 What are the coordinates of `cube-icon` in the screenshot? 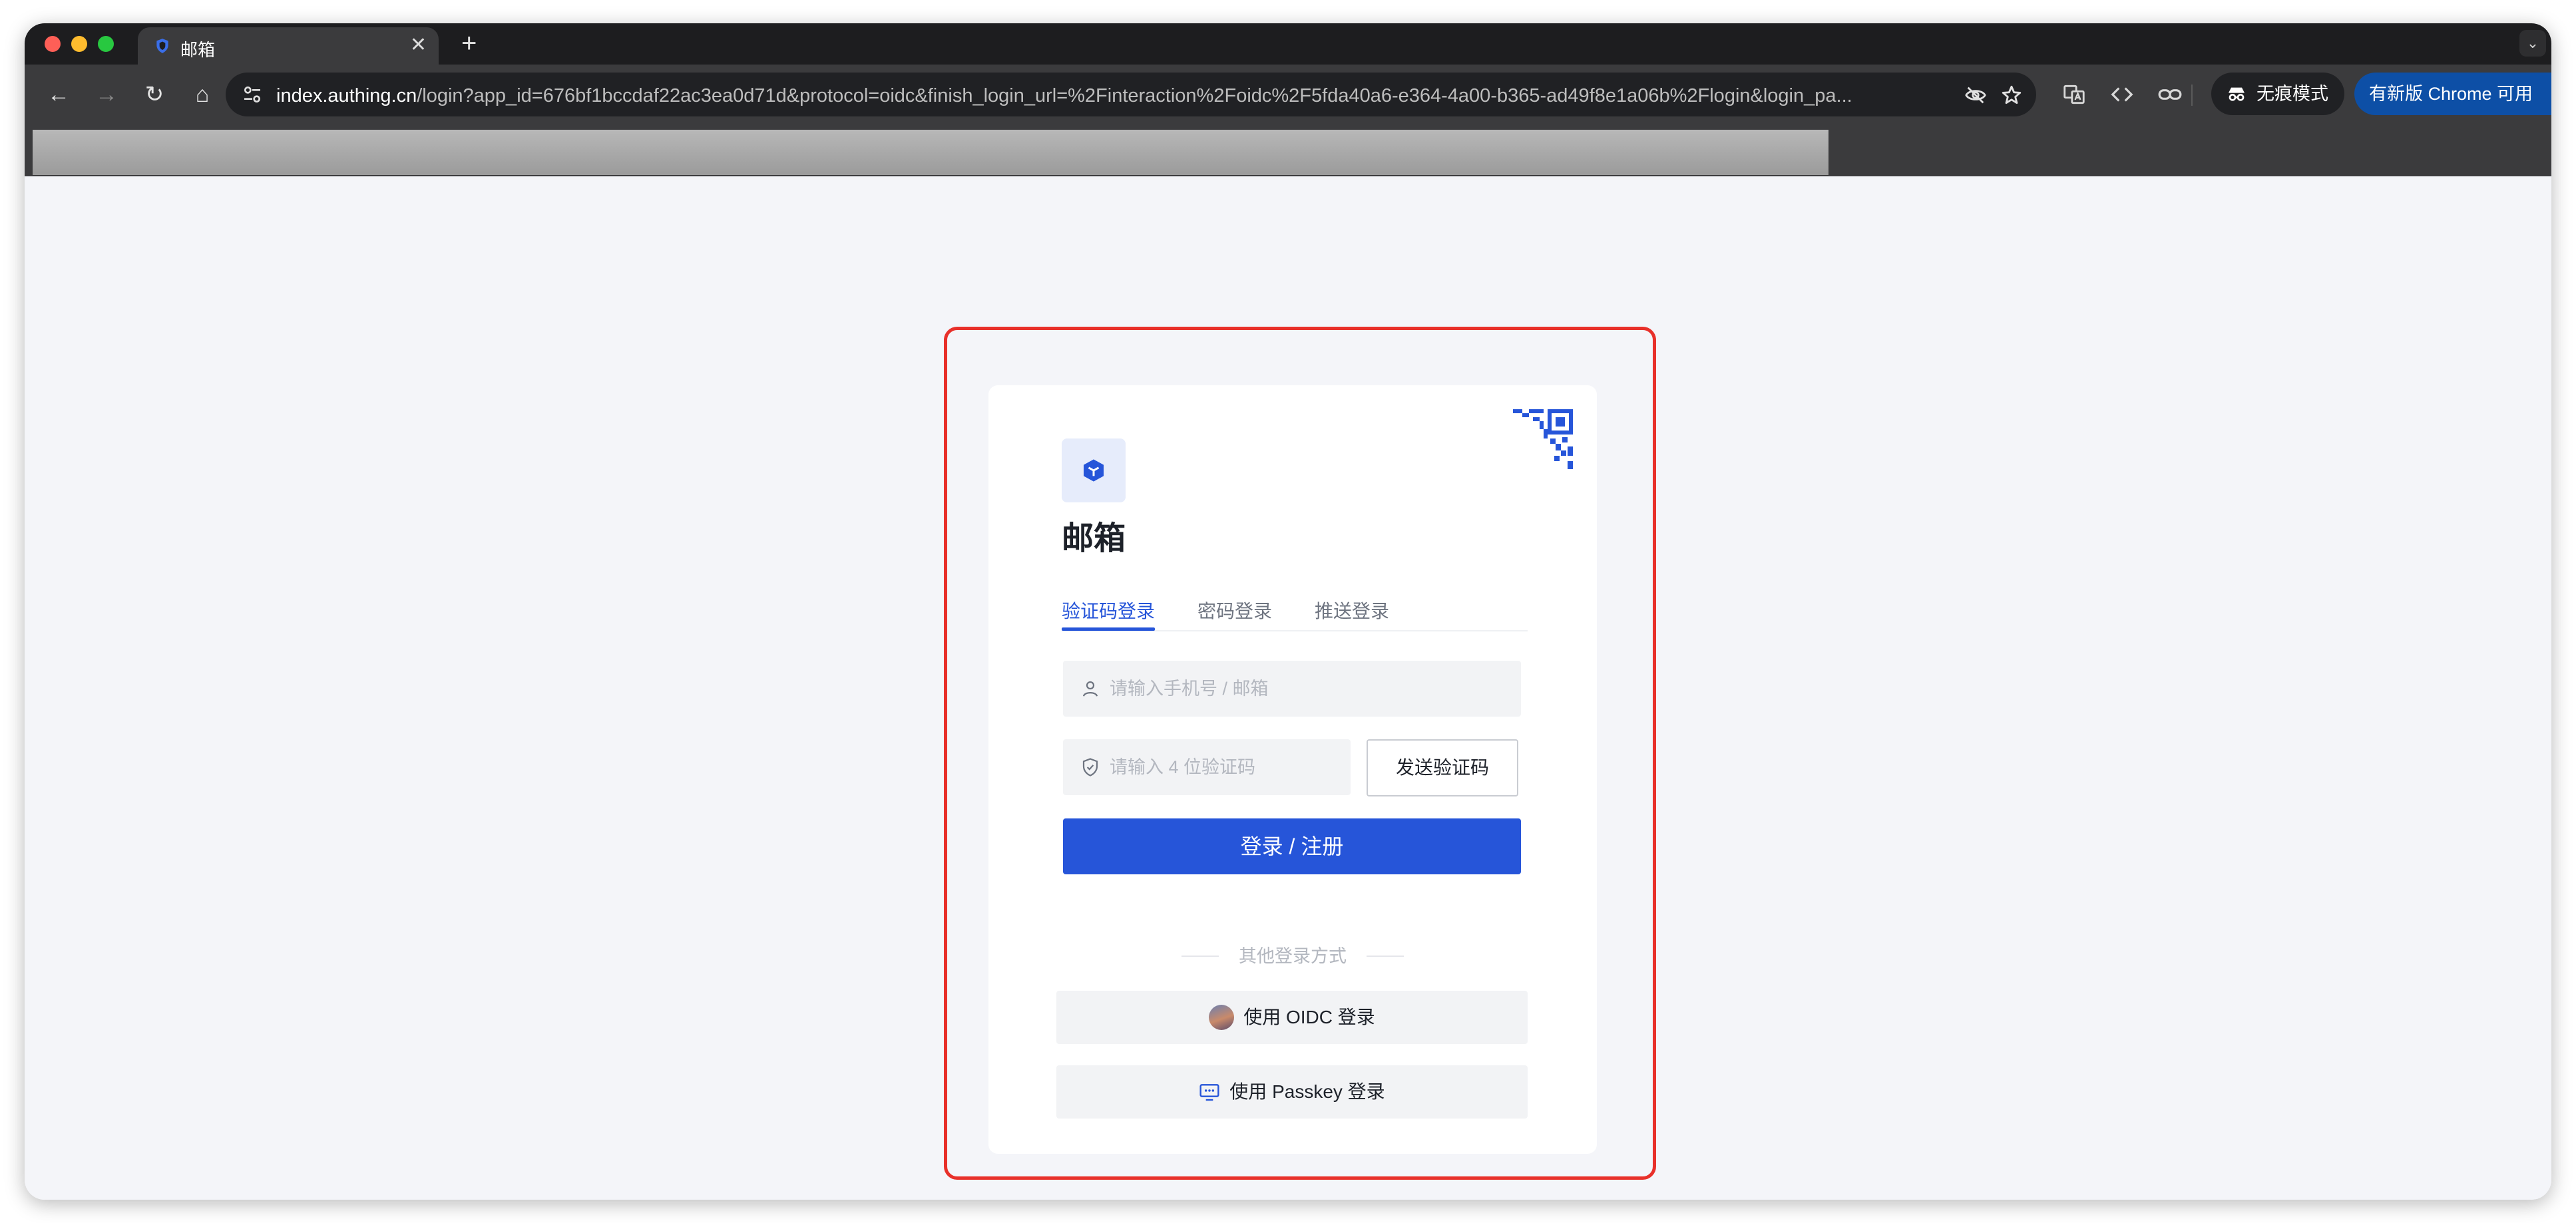 It's located at (1094, 470).